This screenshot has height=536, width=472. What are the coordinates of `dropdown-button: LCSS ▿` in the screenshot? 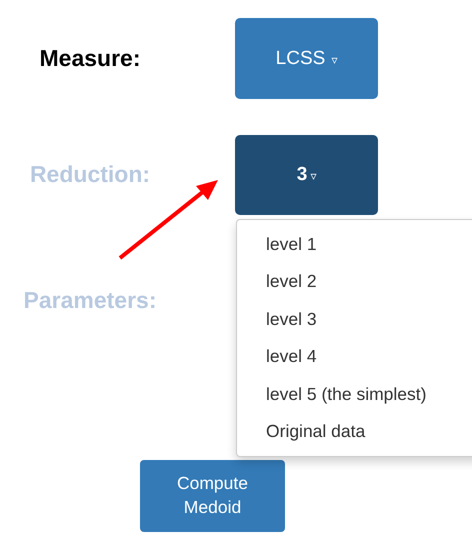 It's located at (306, 58).